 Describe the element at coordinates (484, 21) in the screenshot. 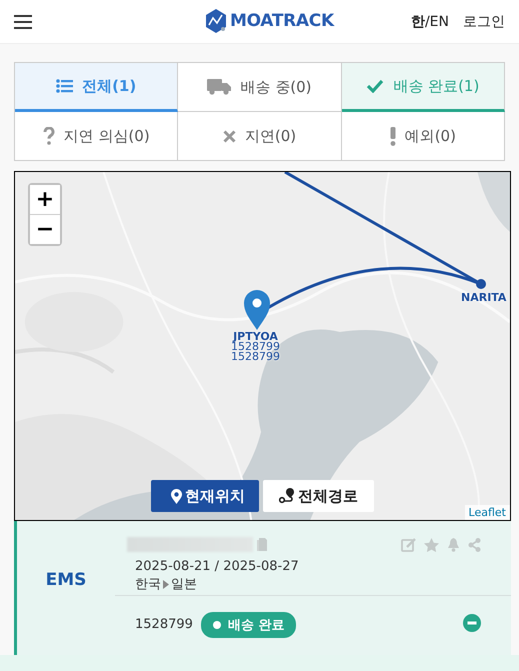

I see `login-link: 로그인` at that location.